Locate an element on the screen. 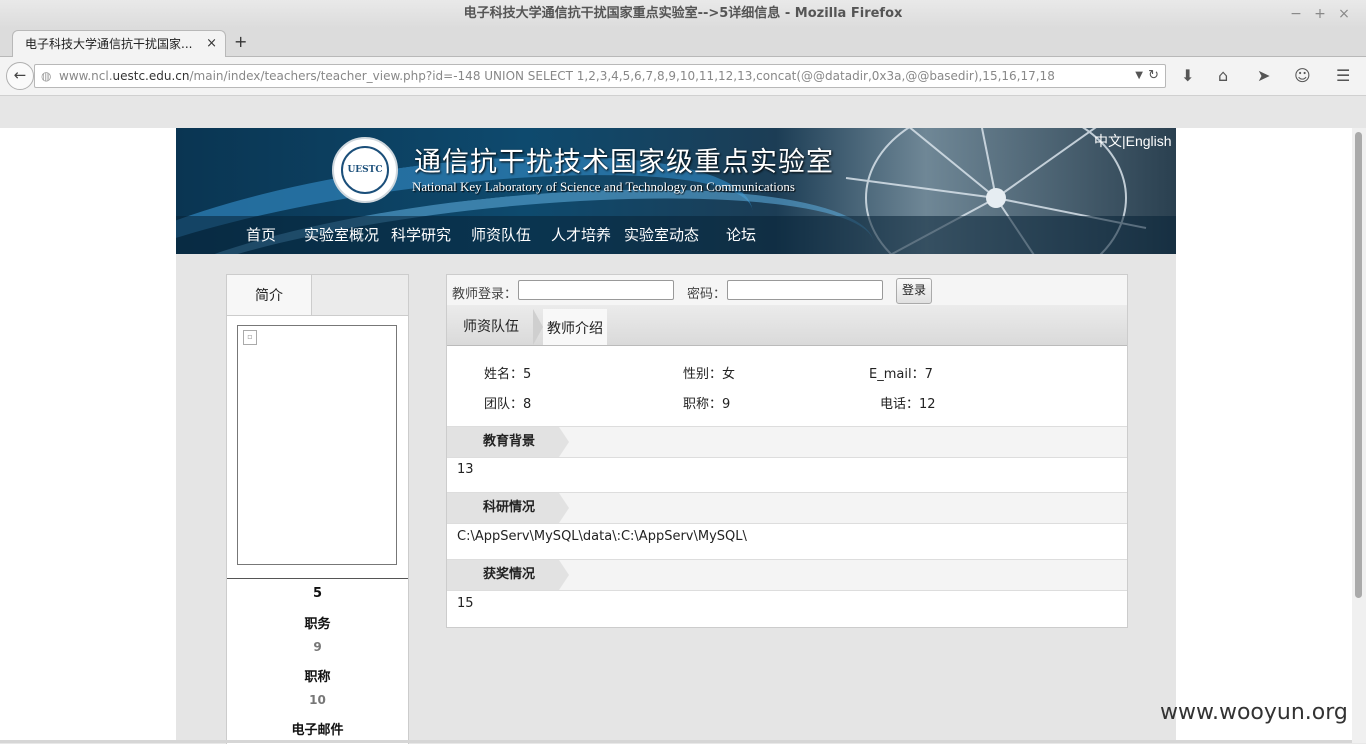 This screenshot has height=744, width=1366. nav-research: 科学研究 is located at coordinates (421, 234).